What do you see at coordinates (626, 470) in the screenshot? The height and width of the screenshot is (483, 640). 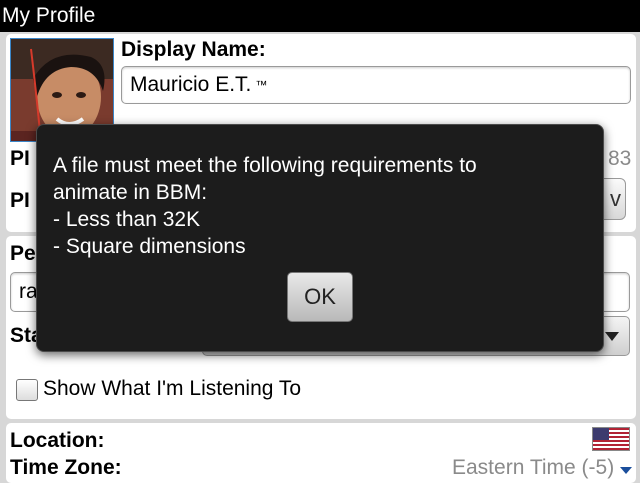 I see `scroll-down-arrow-icon` at bounding box center [626, 470].